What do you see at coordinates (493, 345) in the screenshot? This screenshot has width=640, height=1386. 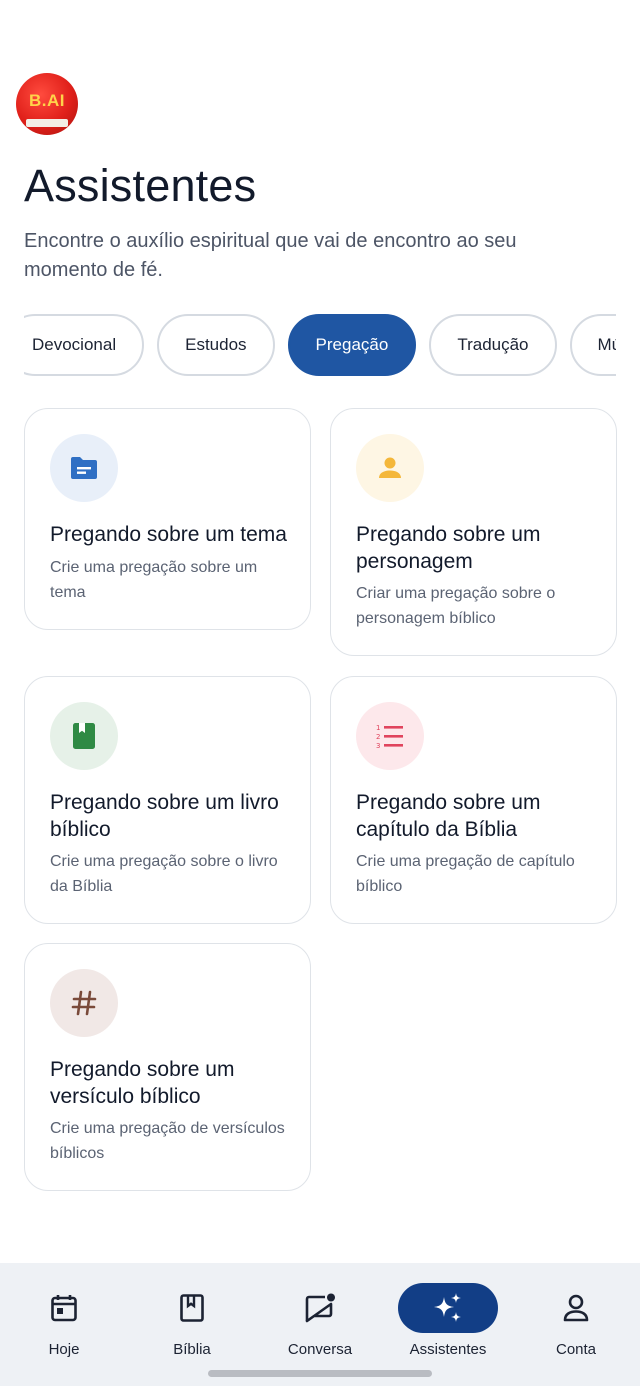 I see `chip-traducao: Tradução` at bounding box center [493, 345].